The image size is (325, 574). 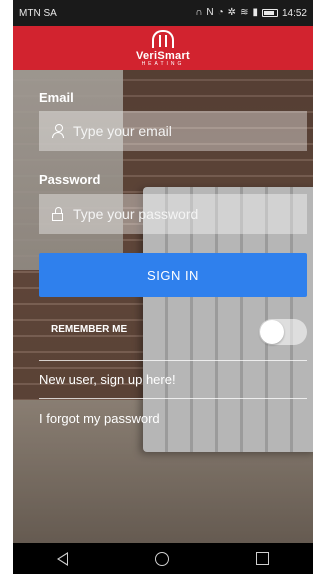 What do you see at coordinates (263, 558) in the screenshot?
I see `recents-icon` at bounding box center [263, 558].